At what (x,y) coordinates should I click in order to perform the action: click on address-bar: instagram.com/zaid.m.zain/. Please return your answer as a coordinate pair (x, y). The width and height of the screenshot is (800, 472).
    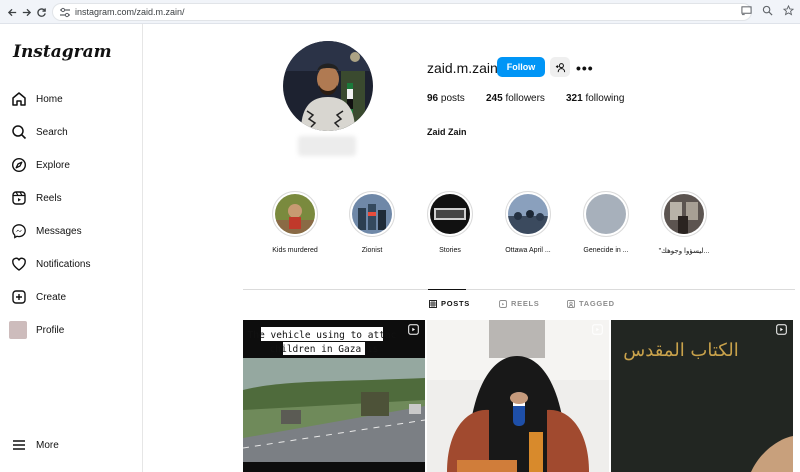
    Looking at the image, I should click on (402, 12).